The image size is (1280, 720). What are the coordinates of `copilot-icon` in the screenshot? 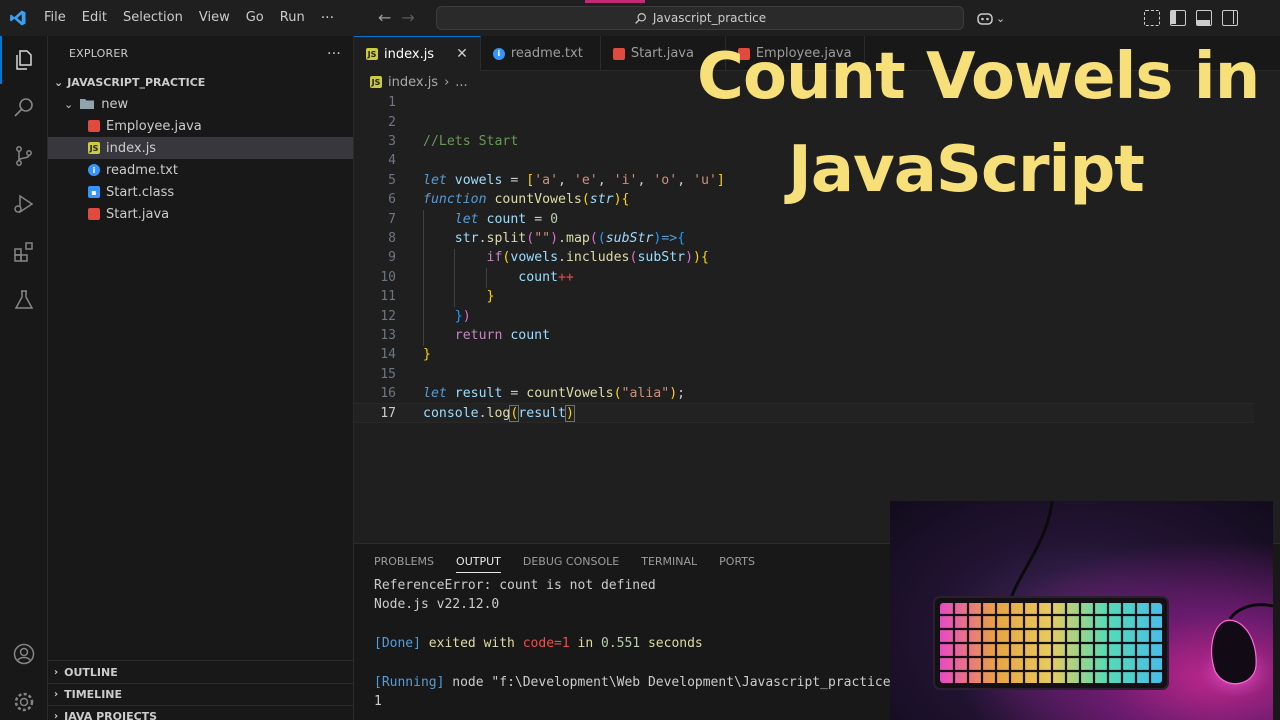 It's located at (985, 19).